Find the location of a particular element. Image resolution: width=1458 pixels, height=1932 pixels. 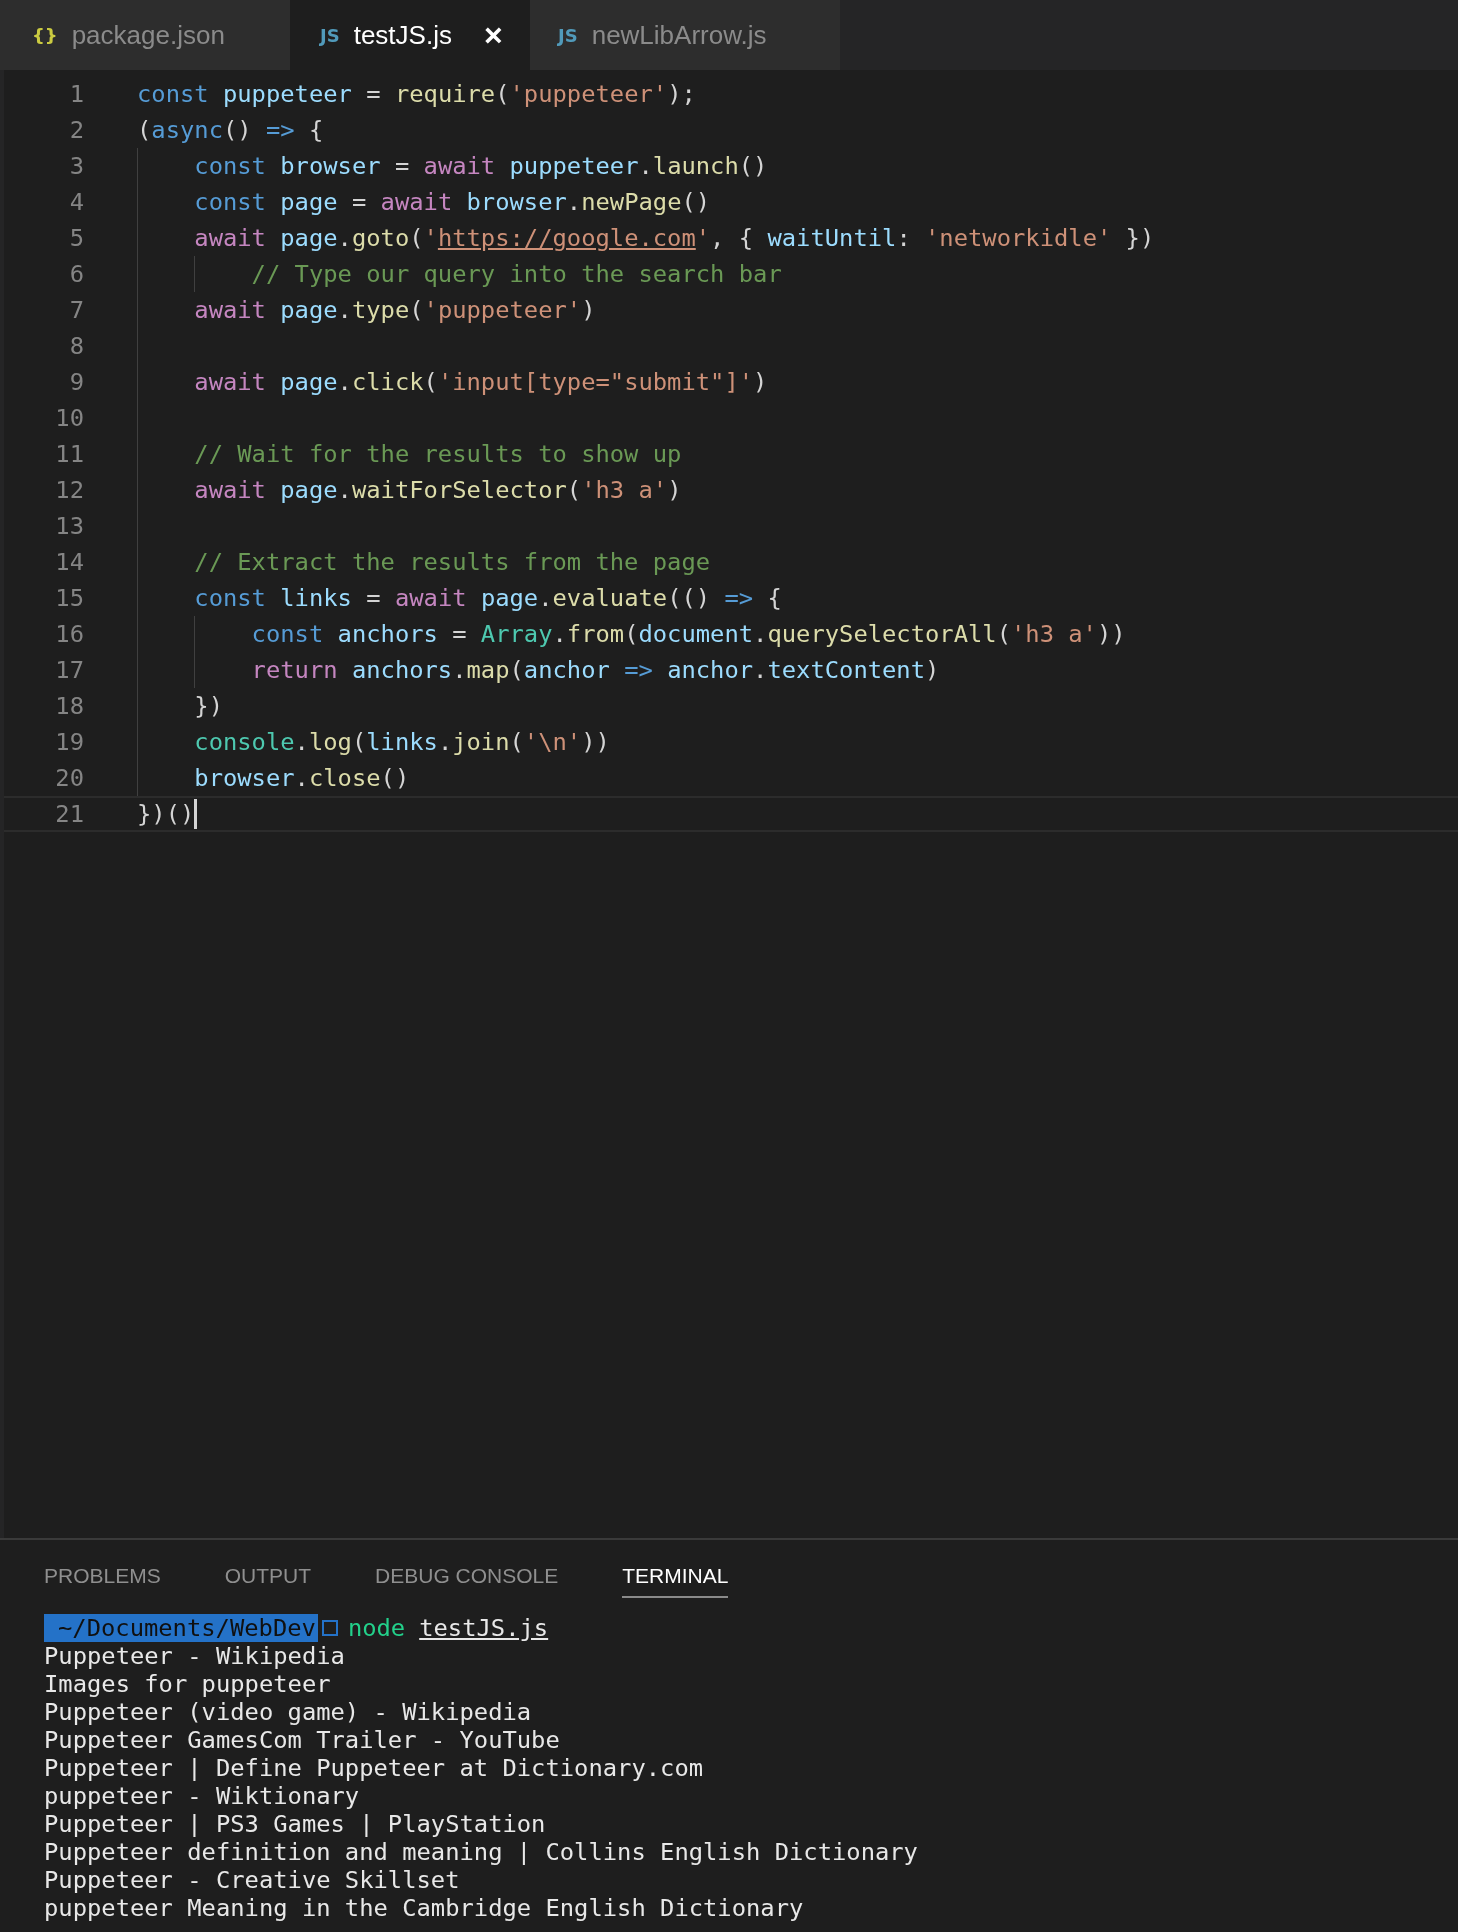

terminal-argument: testJS.js is located at coordinates (484, 1628).